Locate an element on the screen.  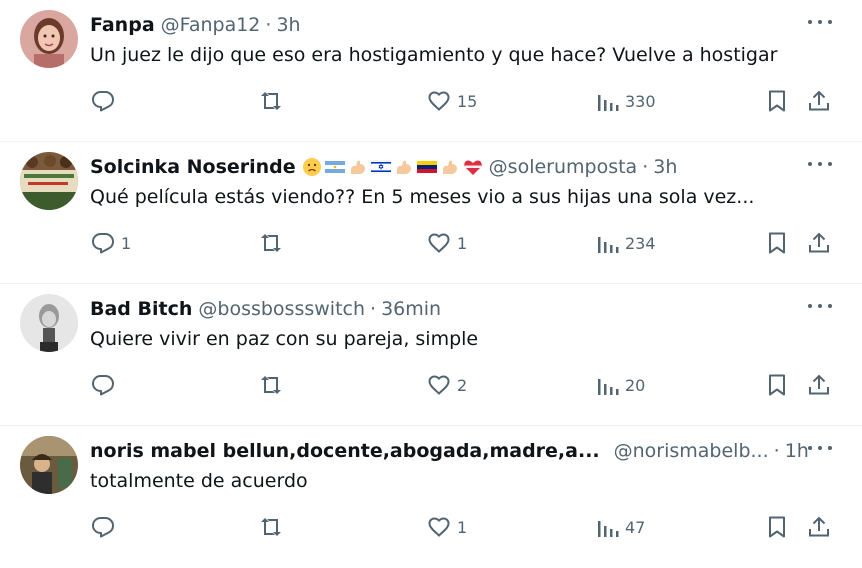
views-button: 47 is located at coordinates (621, 527).